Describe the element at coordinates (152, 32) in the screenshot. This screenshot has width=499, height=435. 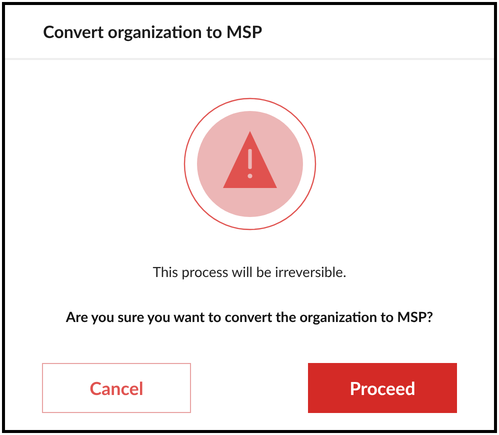
I see `dialog-title: Convert organization to MSP` at that location.